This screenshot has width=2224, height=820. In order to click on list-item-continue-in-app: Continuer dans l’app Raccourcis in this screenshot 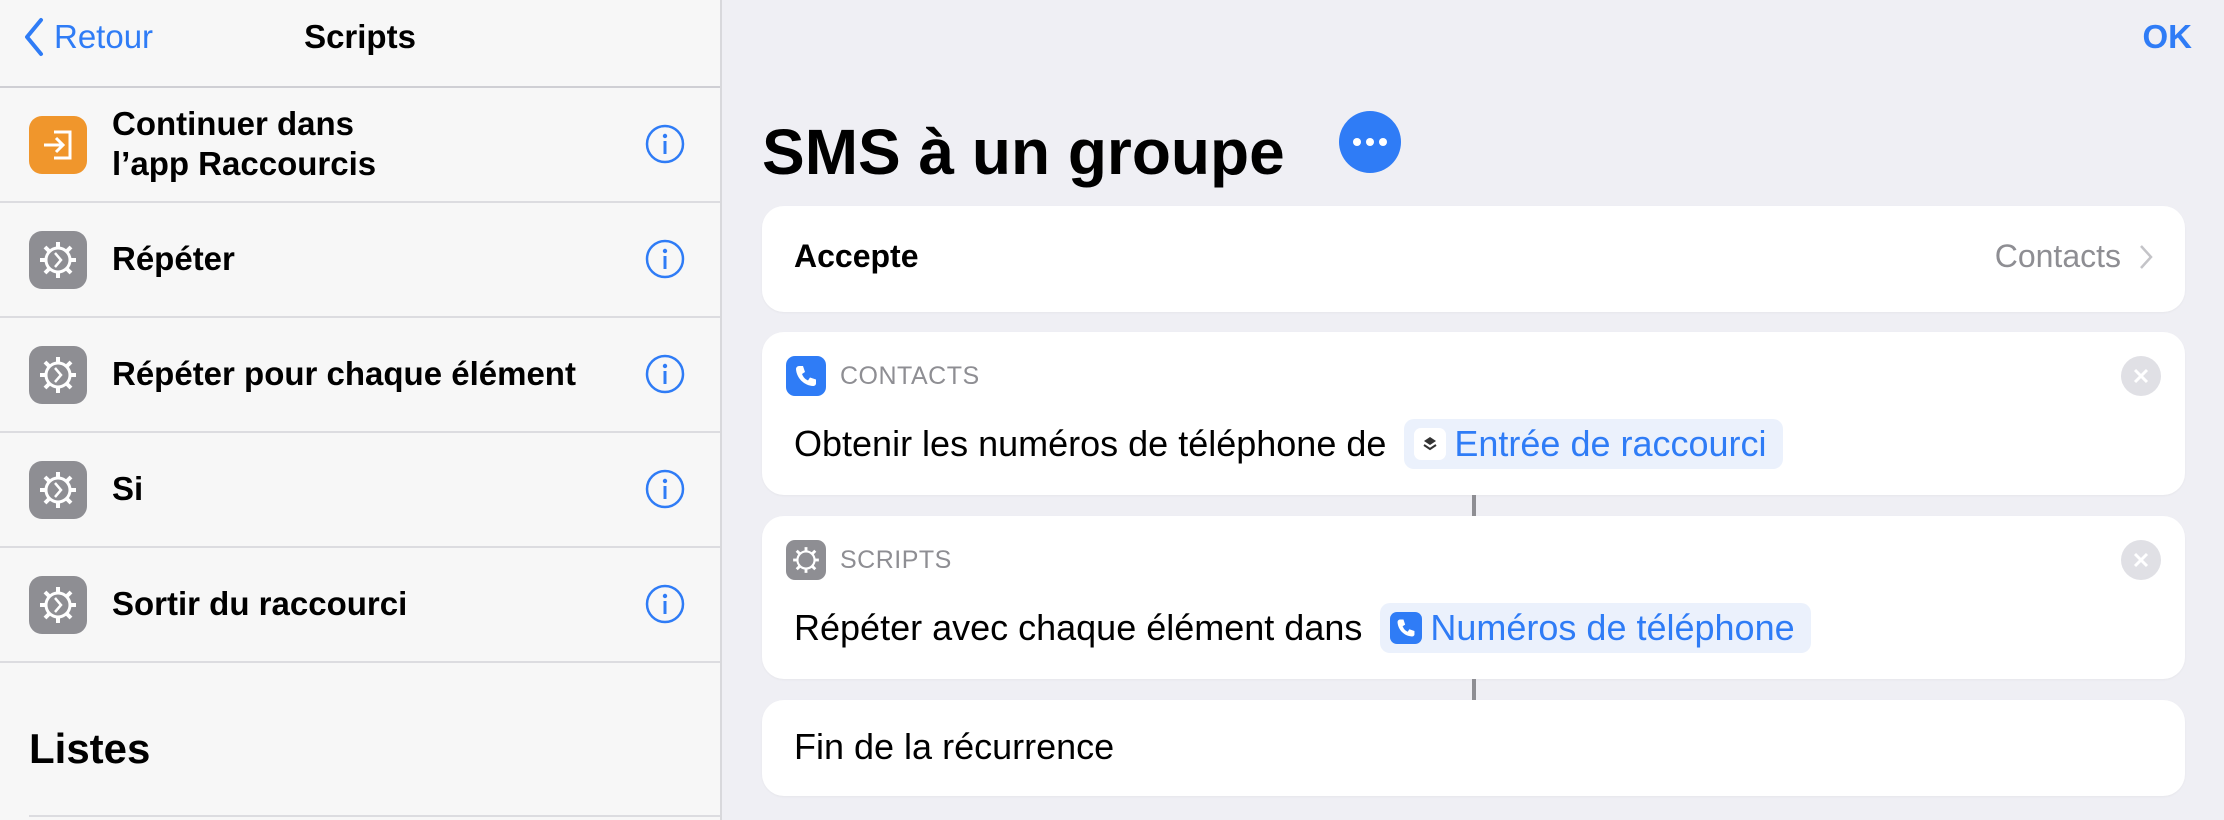, I will do `click(360, 145)`.